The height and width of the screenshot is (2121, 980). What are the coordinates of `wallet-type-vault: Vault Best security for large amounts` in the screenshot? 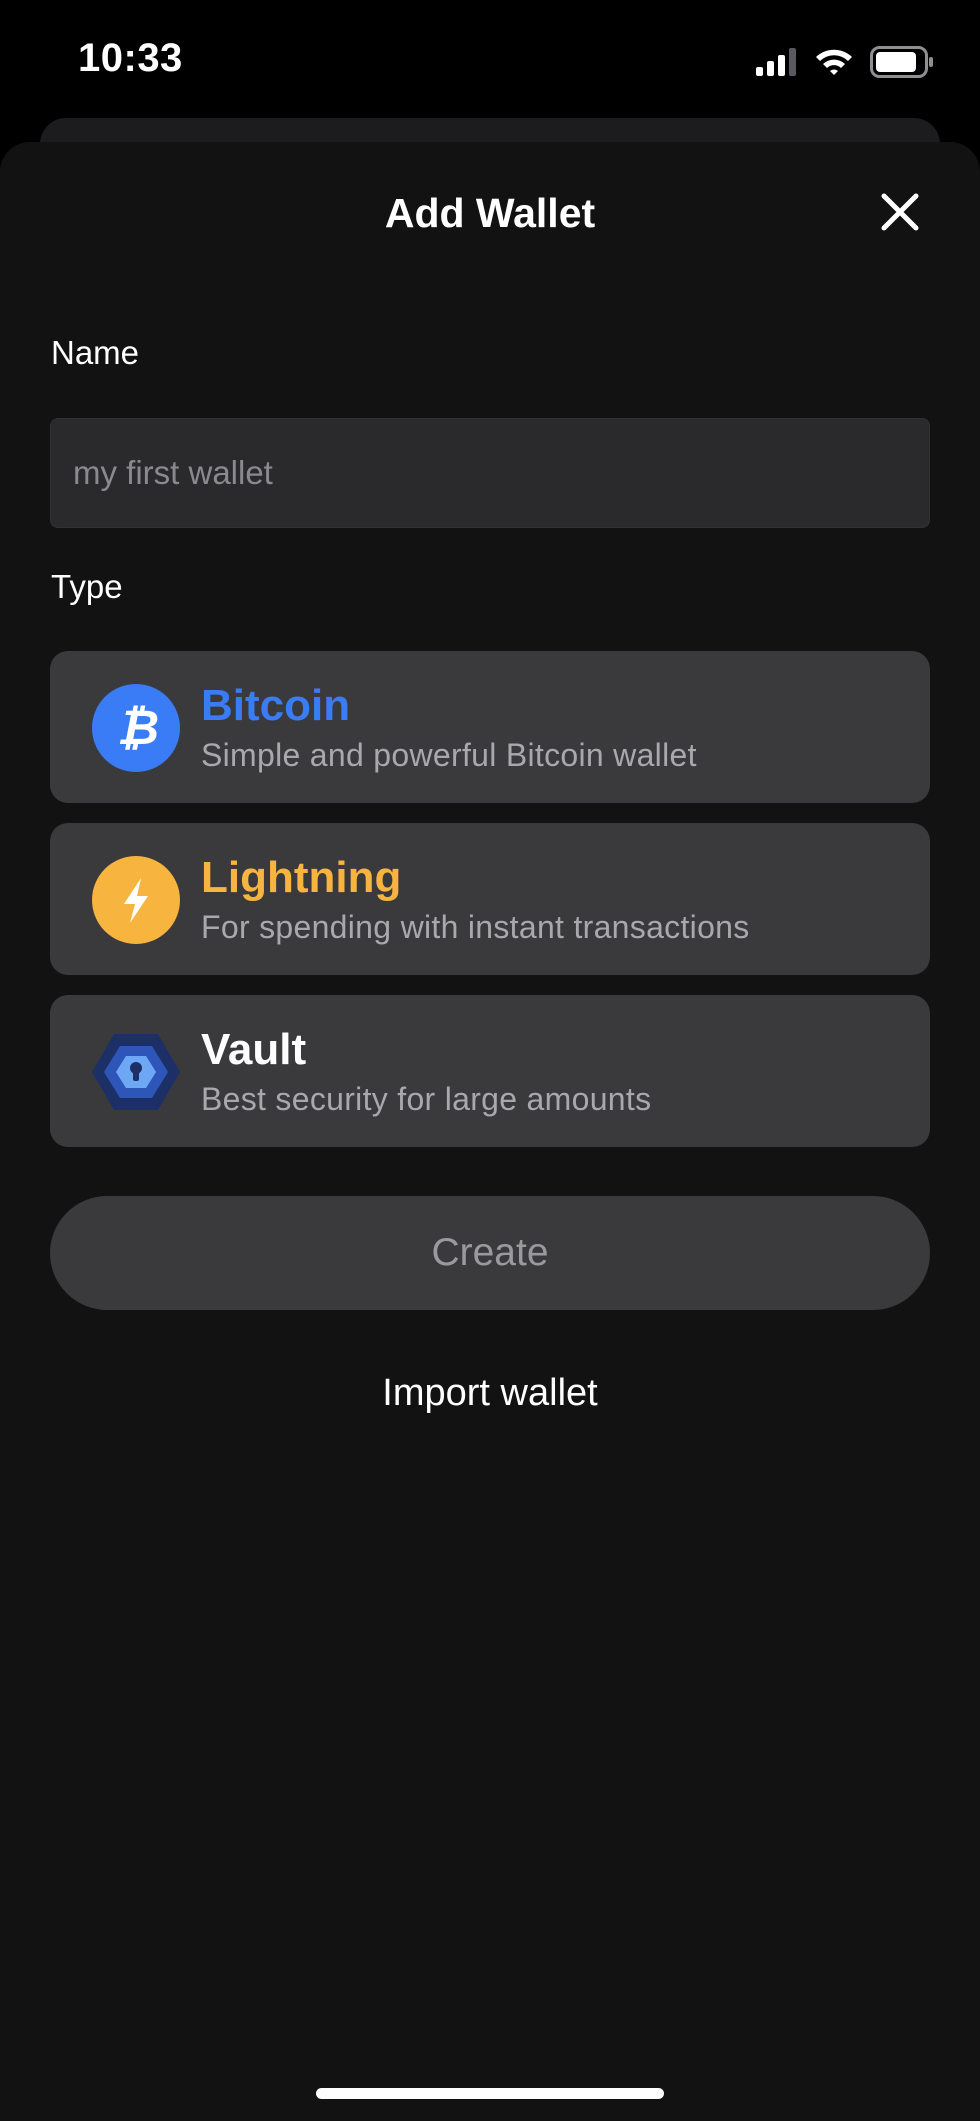 It's located at (490, 1071).